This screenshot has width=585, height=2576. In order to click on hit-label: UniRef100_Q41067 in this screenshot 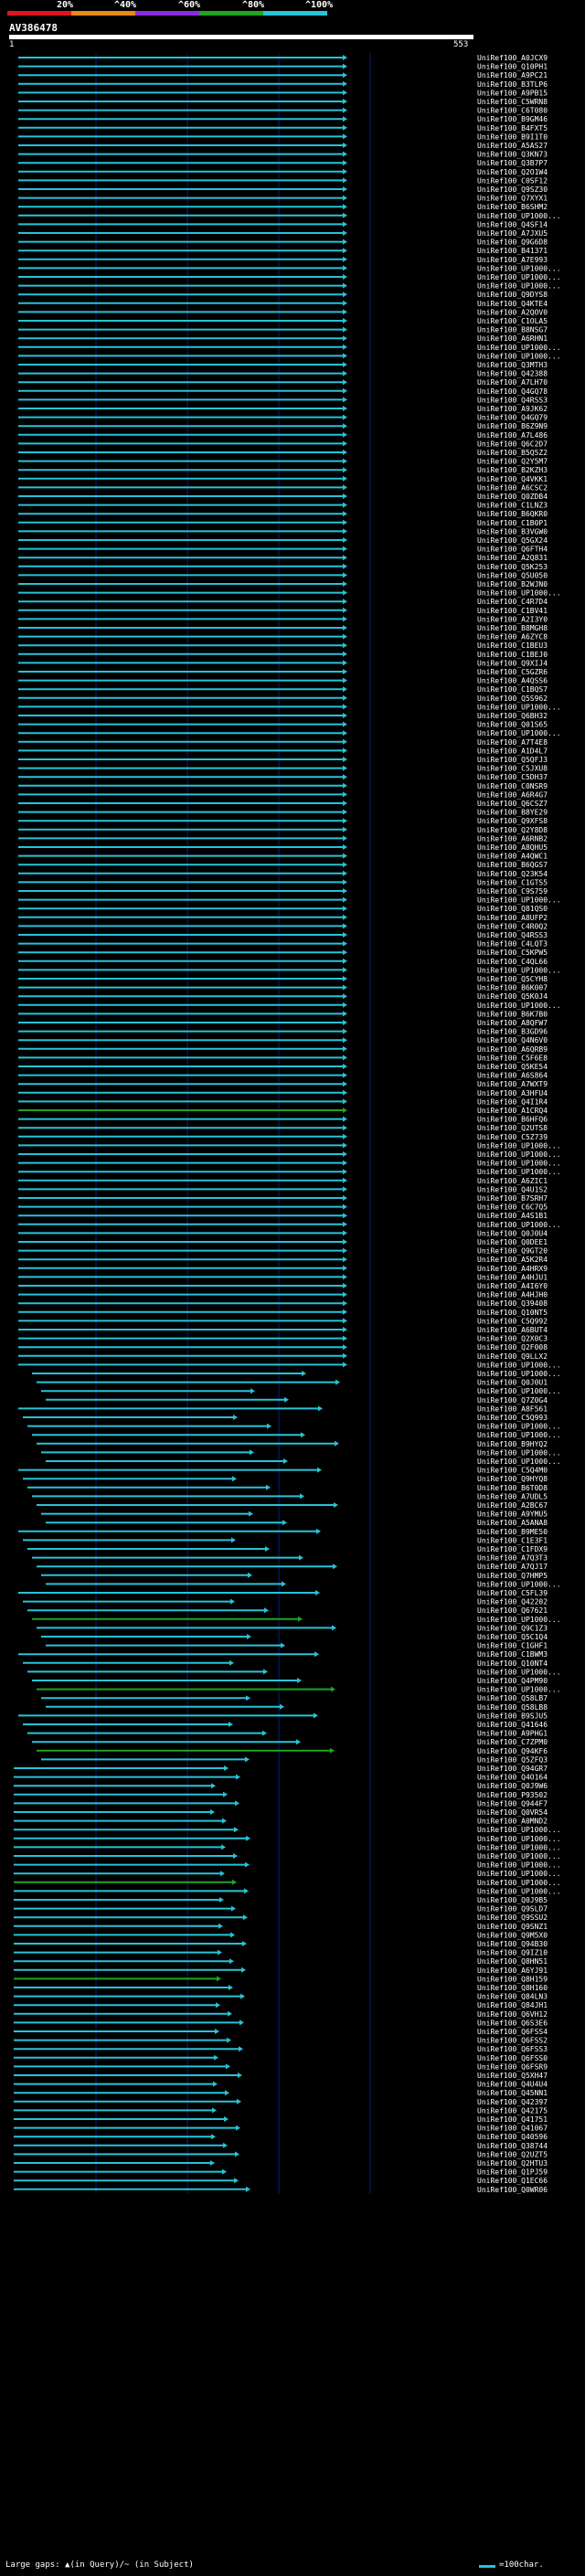, I will do `click(512, 2129)`.